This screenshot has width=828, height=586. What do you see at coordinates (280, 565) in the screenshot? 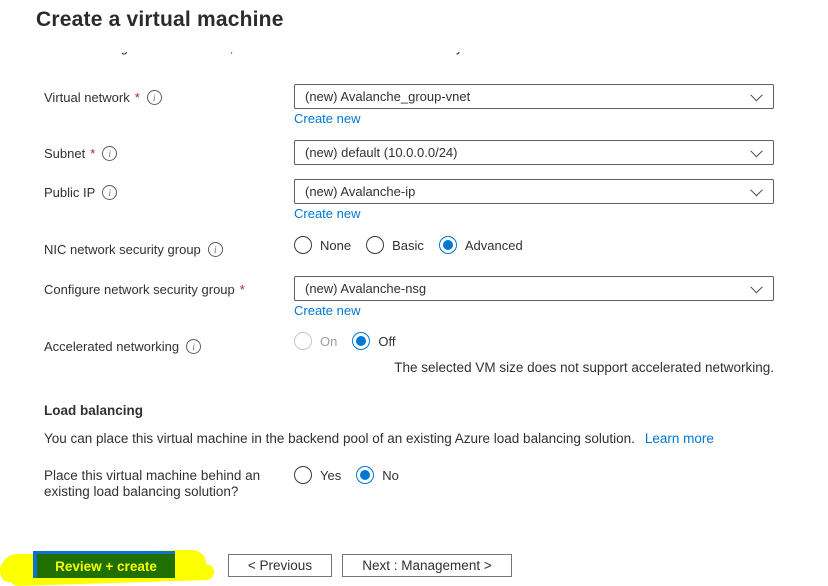
I see `previous-button: < Previous` at bounding box center [280, 565].